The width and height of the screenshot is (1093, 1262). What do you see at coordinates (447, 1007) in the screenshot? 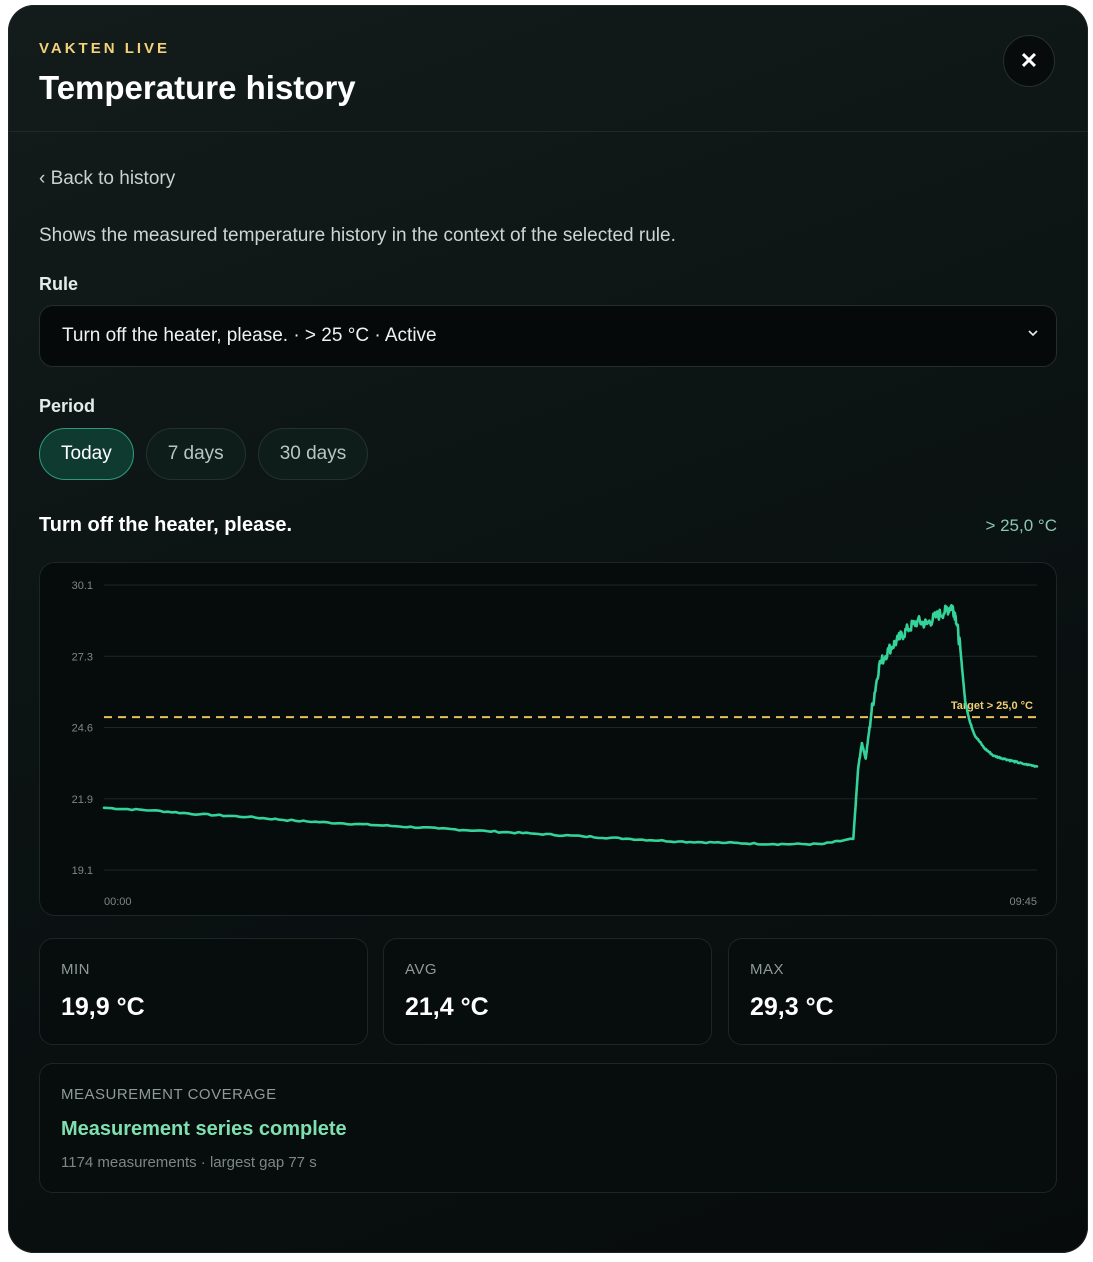
I see `stat-avg-value: 21,4 °C` at bounding box center [447, 1007].